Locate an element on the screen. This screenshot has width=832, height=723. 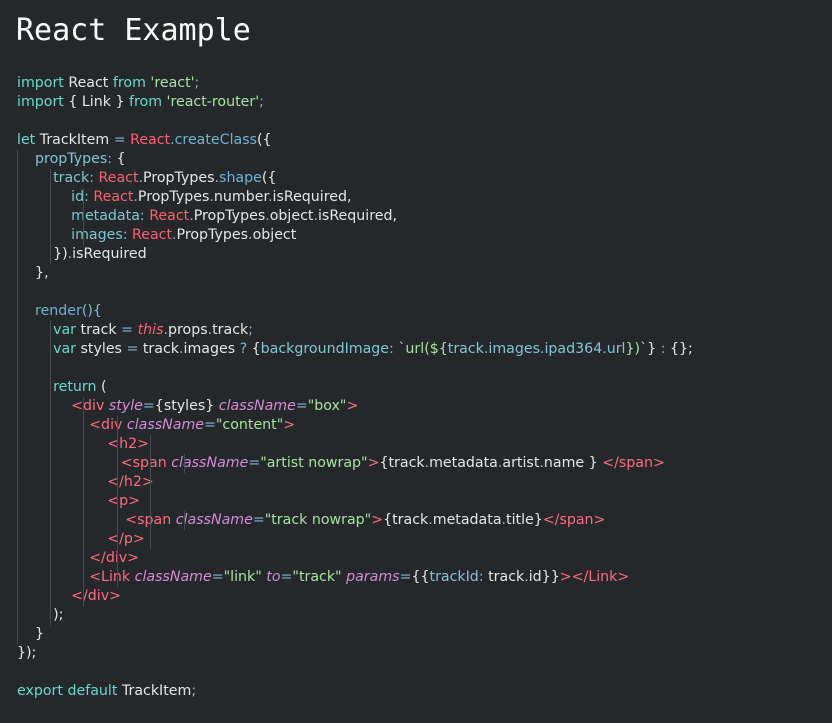
code-token: title} is located at coordinates (524, 520).